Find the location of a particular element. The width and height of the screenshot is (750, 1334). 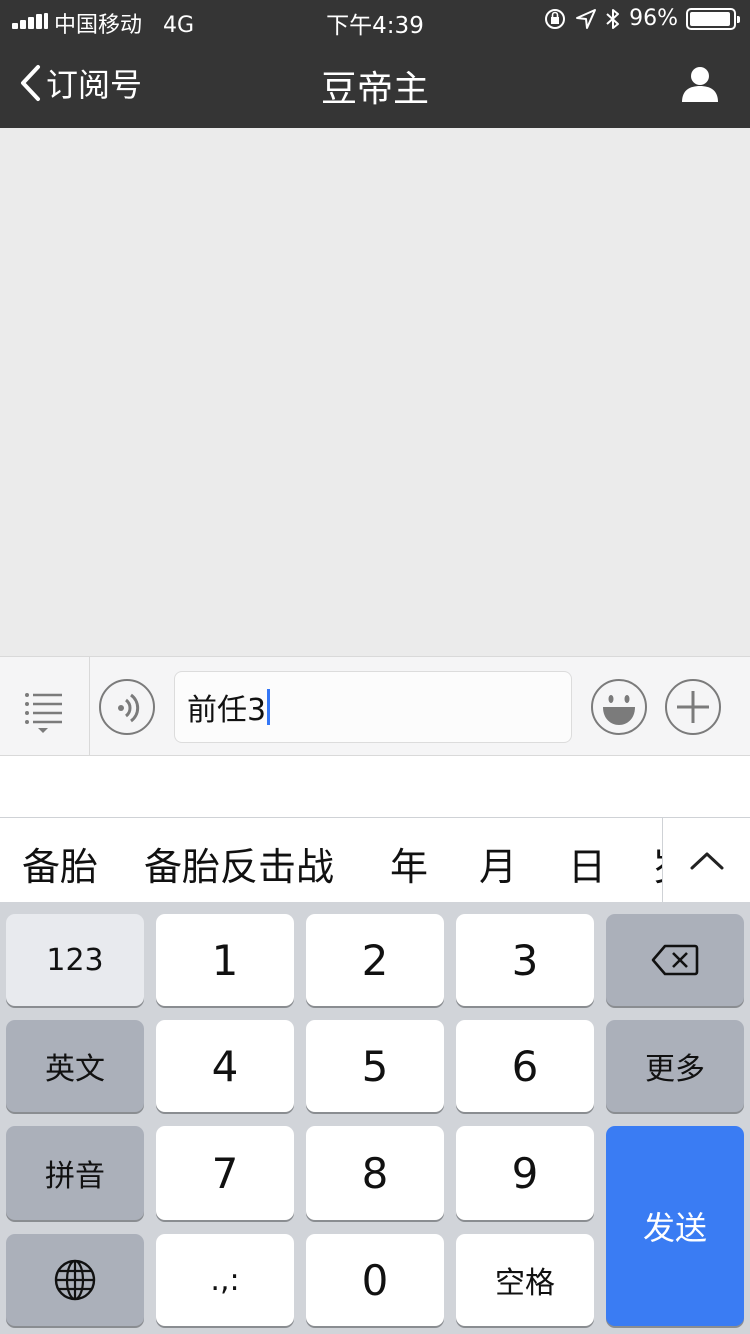

more-options-button is located at coordinates (693, 707).